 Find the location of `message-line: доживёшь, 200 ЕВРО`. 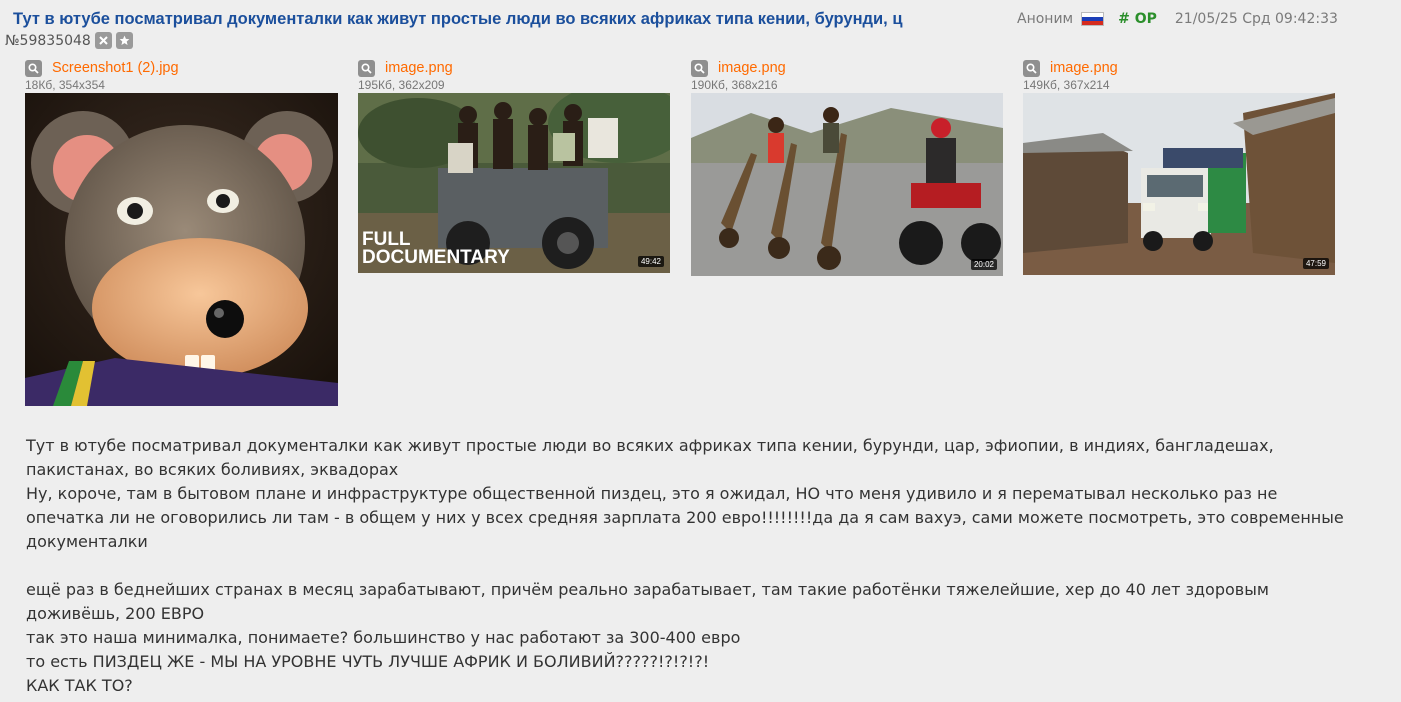

message-line: доживёшь, 200 ЕВРО is located at coordinates (115, 613).